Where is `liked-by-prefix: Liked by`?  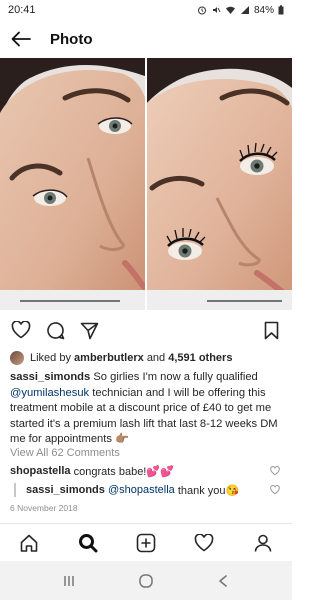 liked-by-prefix: Liked by is located at coordinates (50, 358).